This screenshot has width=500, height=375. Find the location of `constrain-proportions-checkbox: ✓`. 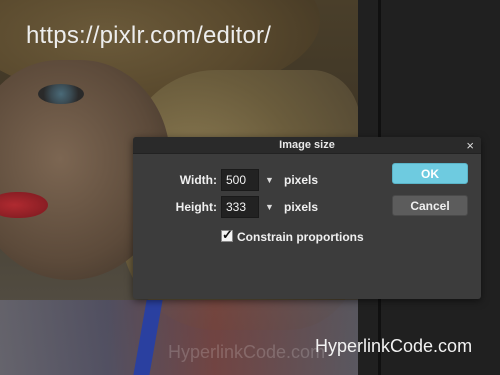

constrain-proportions-checkbox: ✓ is located at coordinates (227, 234).